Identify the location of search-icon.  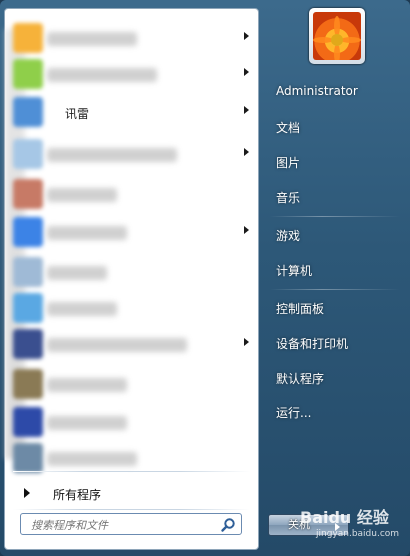
(228, 525).